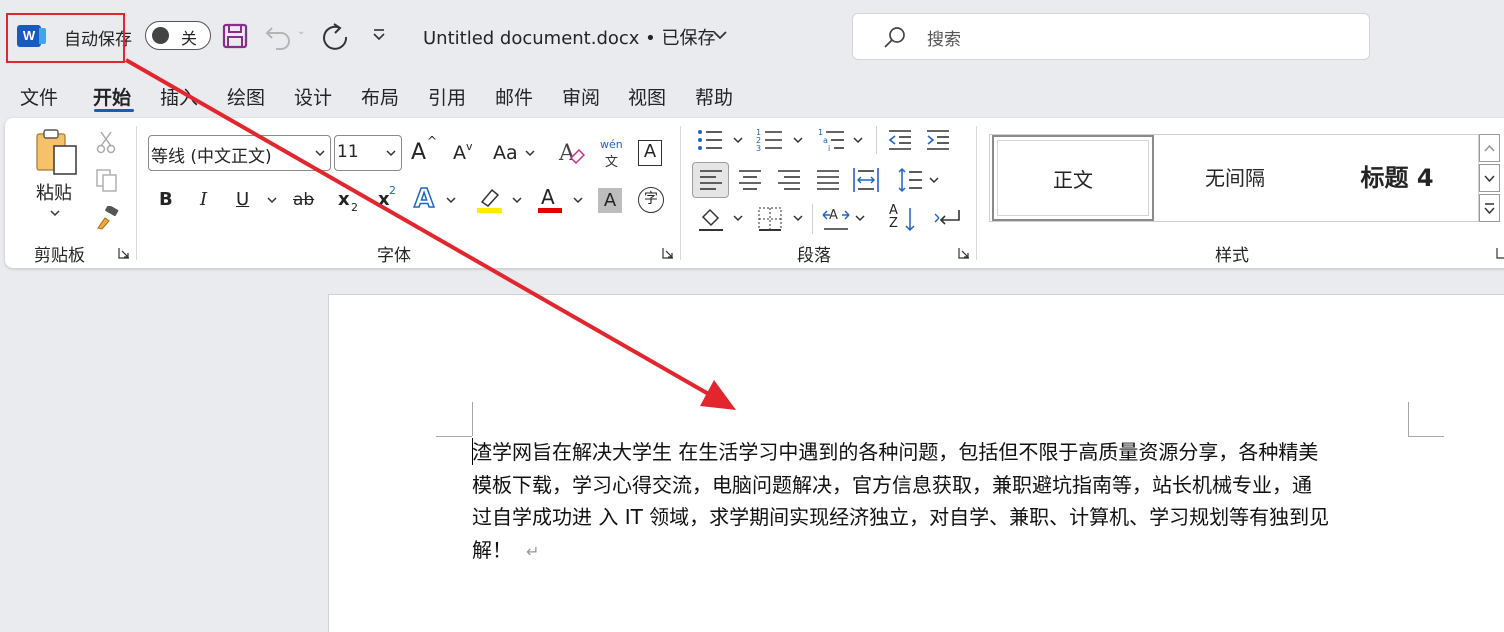 The image size is (1504, 632). I want to click on tab-design: 设计, so click(313, 96).